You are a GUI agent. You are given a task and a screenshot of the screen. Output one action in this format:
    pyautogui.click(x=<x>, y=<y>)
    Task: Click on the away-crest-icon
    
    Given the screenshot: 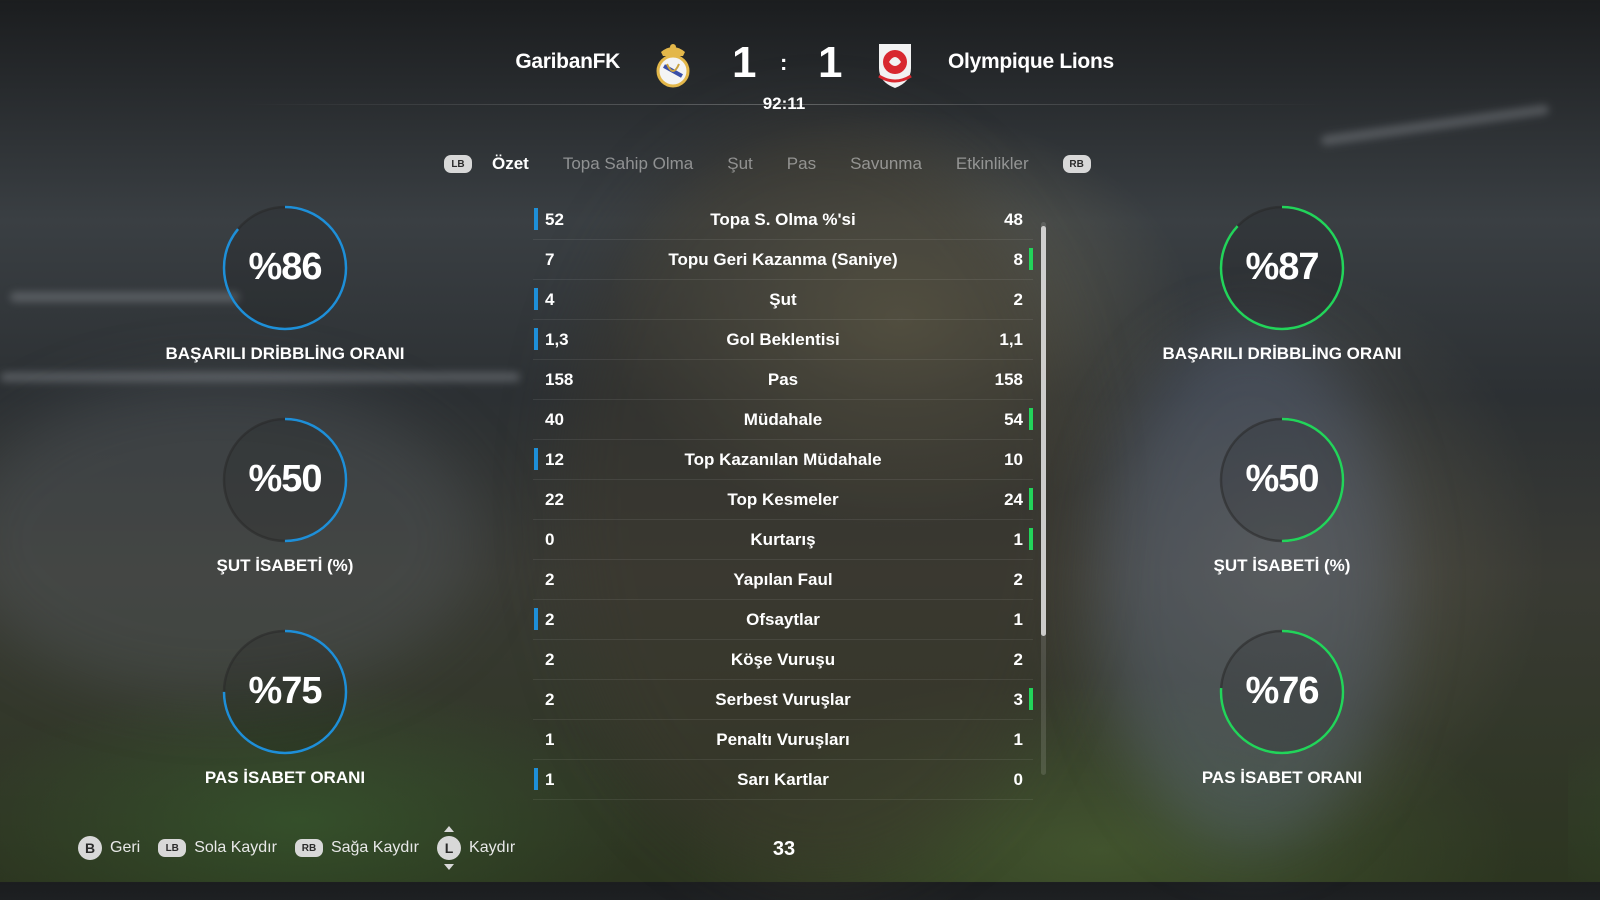 What is the action you would take?
    pyautogui.click(x=895, y=66)
    